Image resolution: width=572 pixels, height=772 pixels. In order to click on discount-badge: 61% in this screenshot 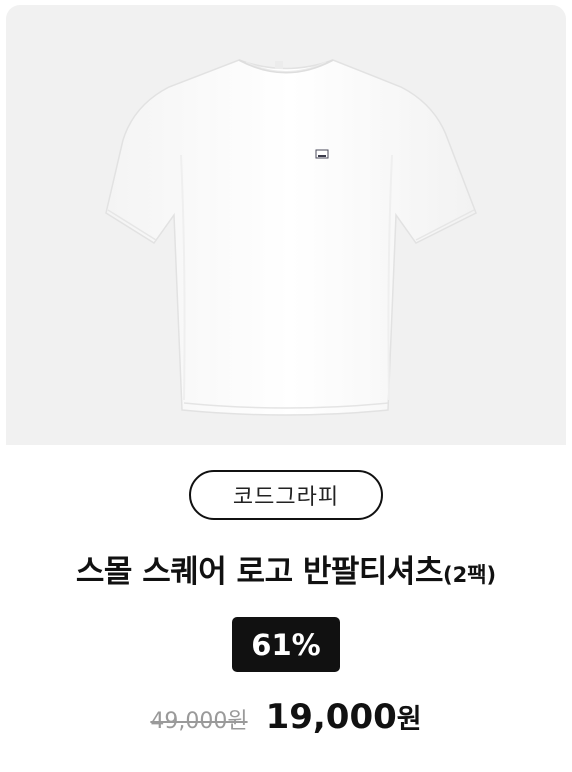, I will do `click(286, 644)`.